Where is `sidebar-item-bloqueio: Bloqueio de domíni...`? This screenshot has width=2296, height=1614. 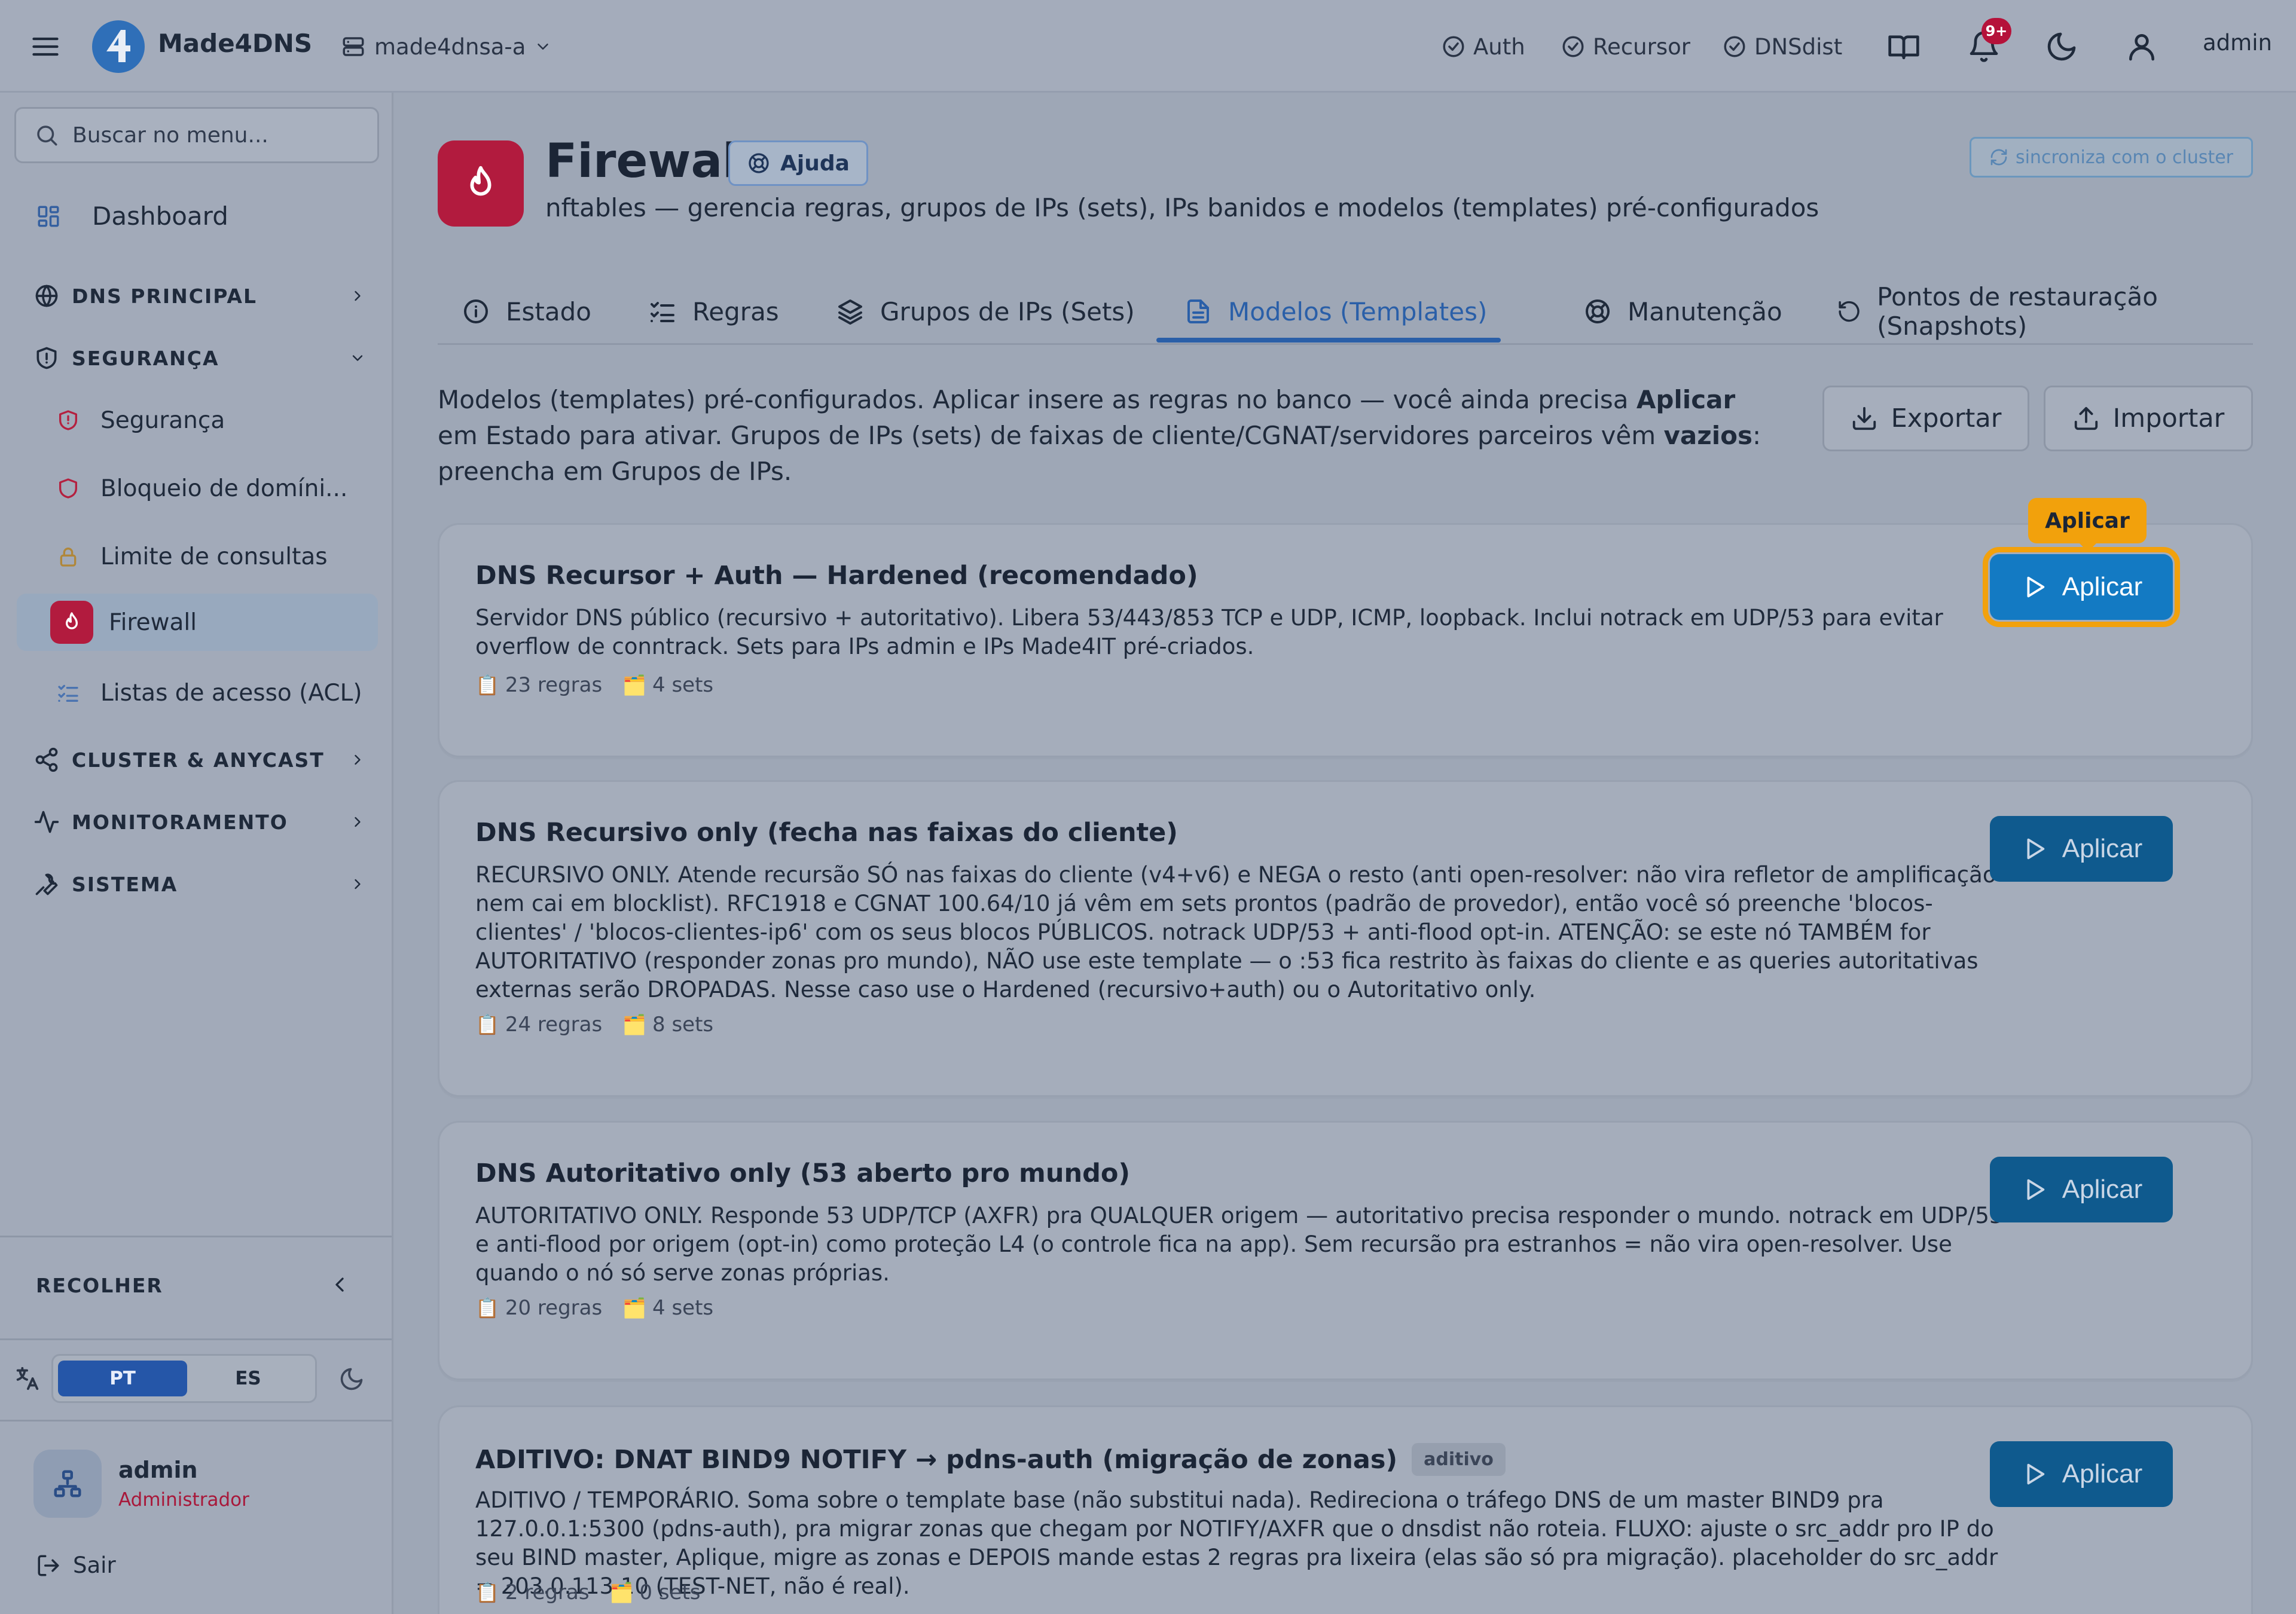
sidebar-item-bloqueio: Bloqueio de domíni... is located at coordinates (211, 488).